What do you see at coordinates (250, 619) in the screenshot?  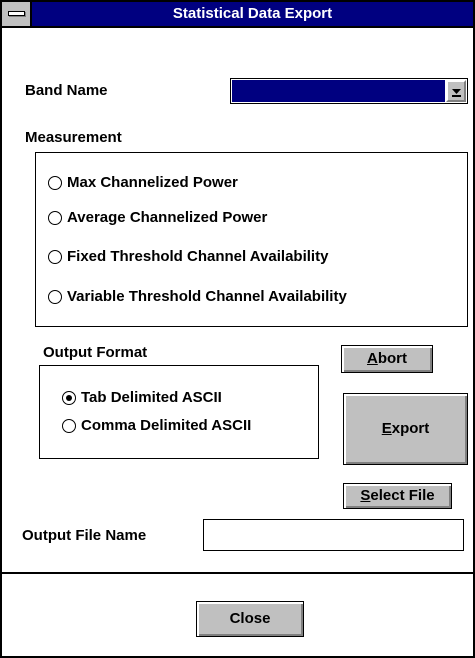 I see `close-button: Close` at bounding box center [250, 619].